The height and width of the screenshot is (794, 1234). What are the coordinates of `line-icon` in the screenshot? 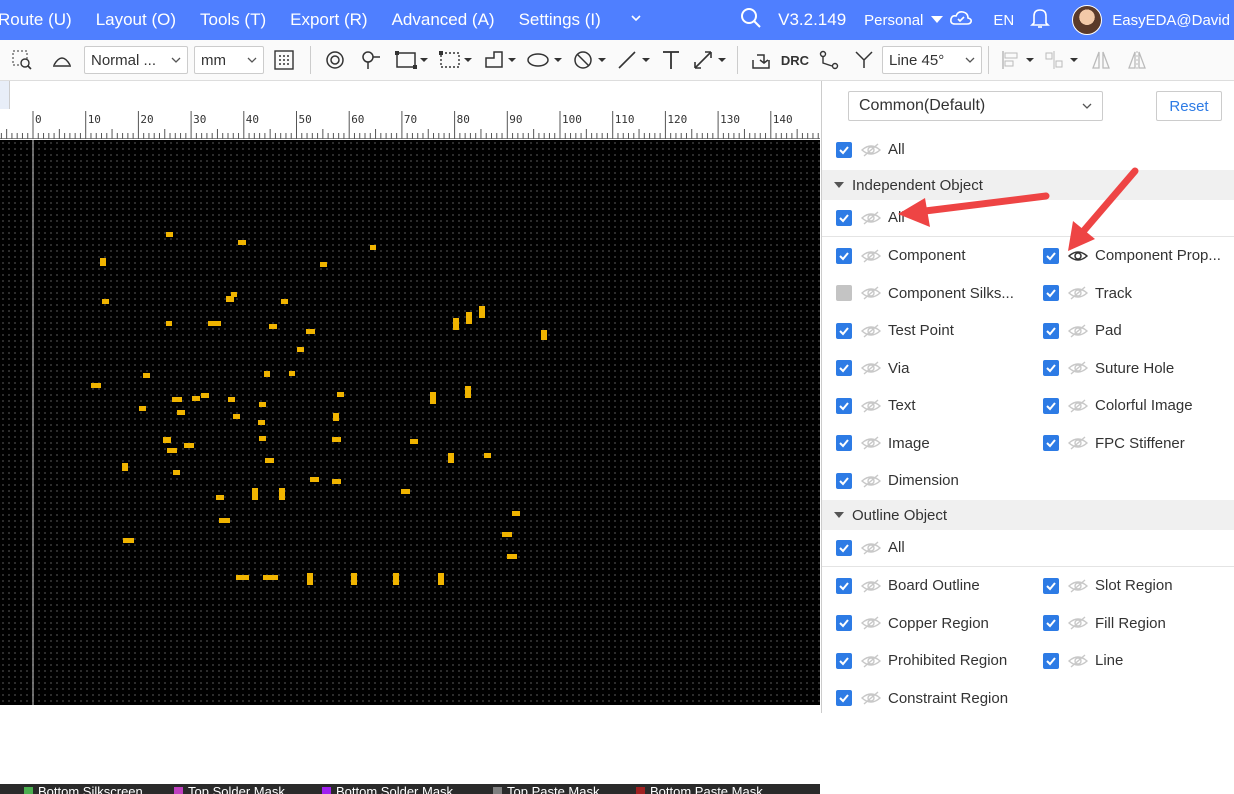 It's located at (633, 60).